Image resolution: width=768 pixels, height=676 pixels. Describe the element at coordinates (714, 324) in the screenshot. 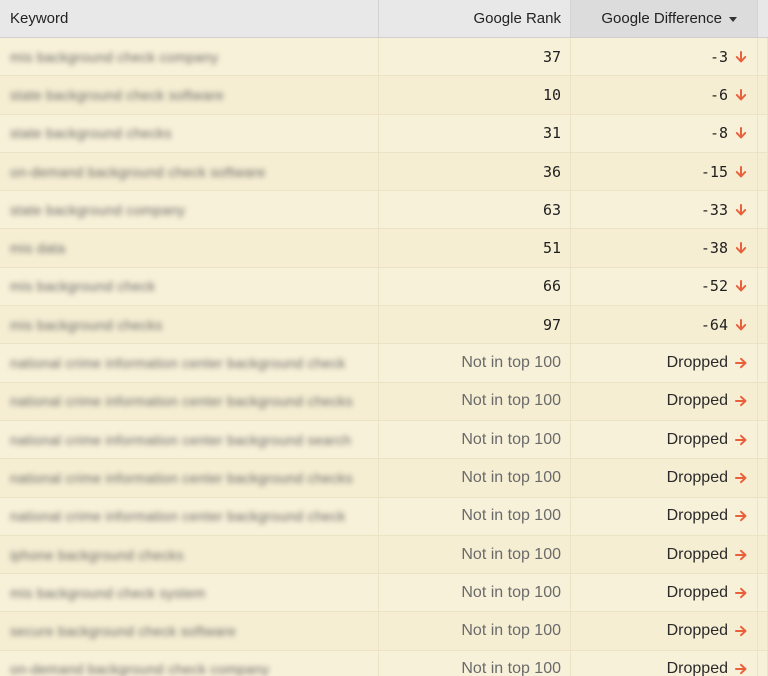

I see `google-difference-value: -64` at that location.